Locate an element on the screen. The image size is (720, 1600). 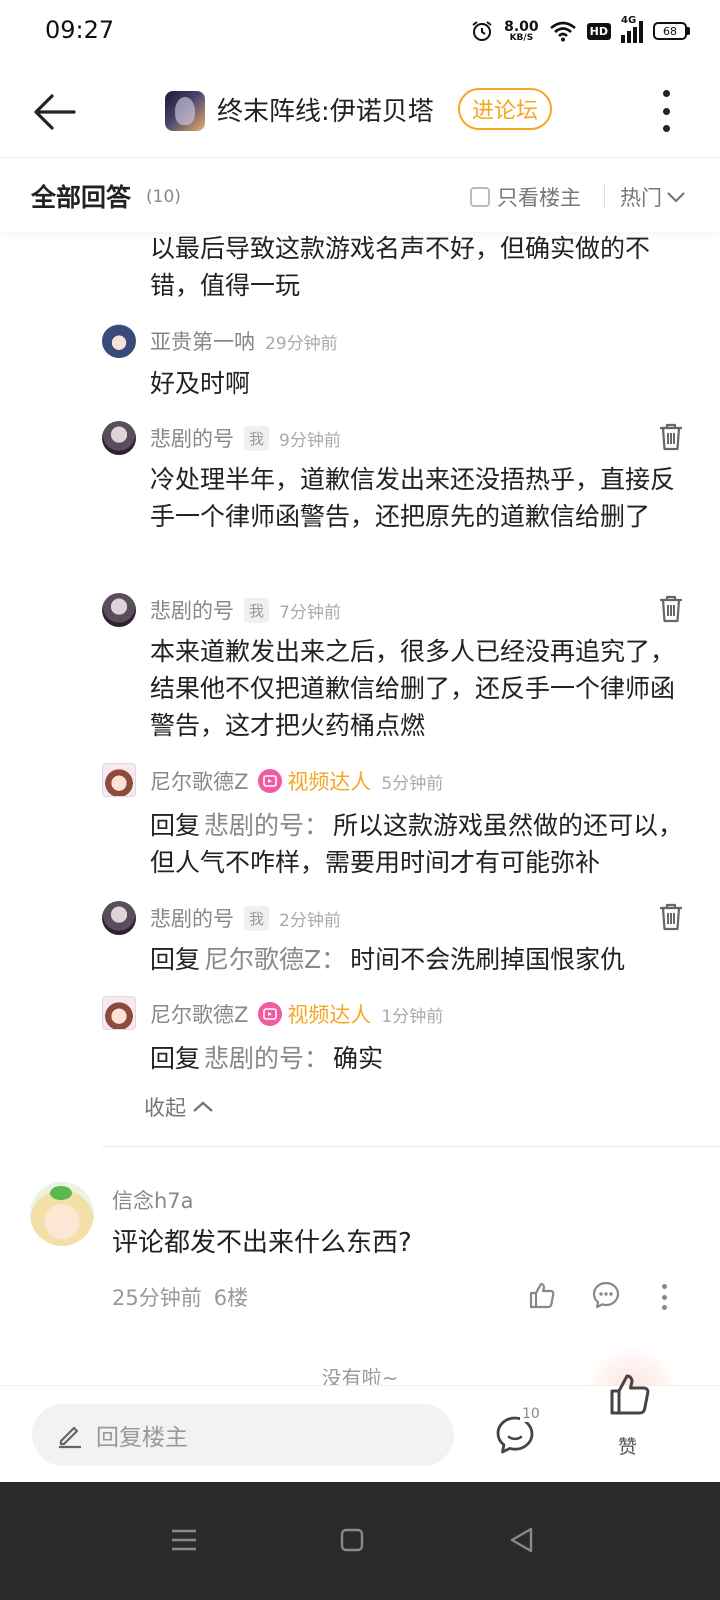
comment-floor: 6楼 is located at coordinates (231, 1298).